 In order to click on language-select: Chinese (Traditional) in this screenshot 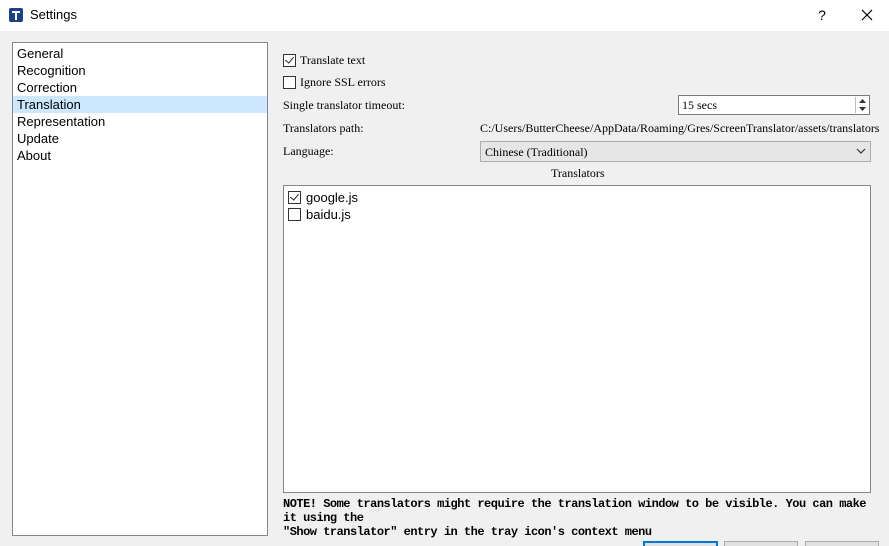, I will do `click(675, 151)`.